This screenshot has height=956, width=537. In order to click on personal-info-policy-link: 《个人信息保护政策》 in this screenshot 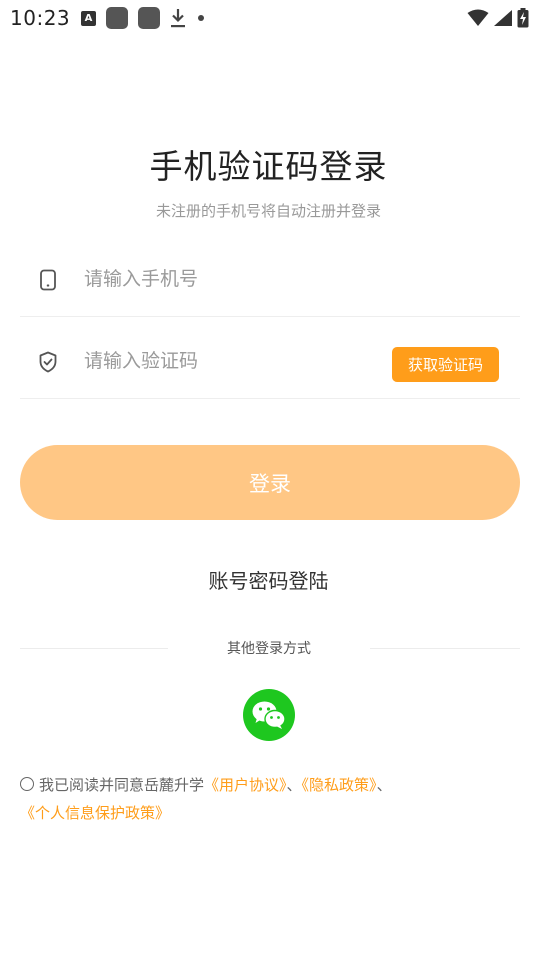, I will do `click(95, 813)`.